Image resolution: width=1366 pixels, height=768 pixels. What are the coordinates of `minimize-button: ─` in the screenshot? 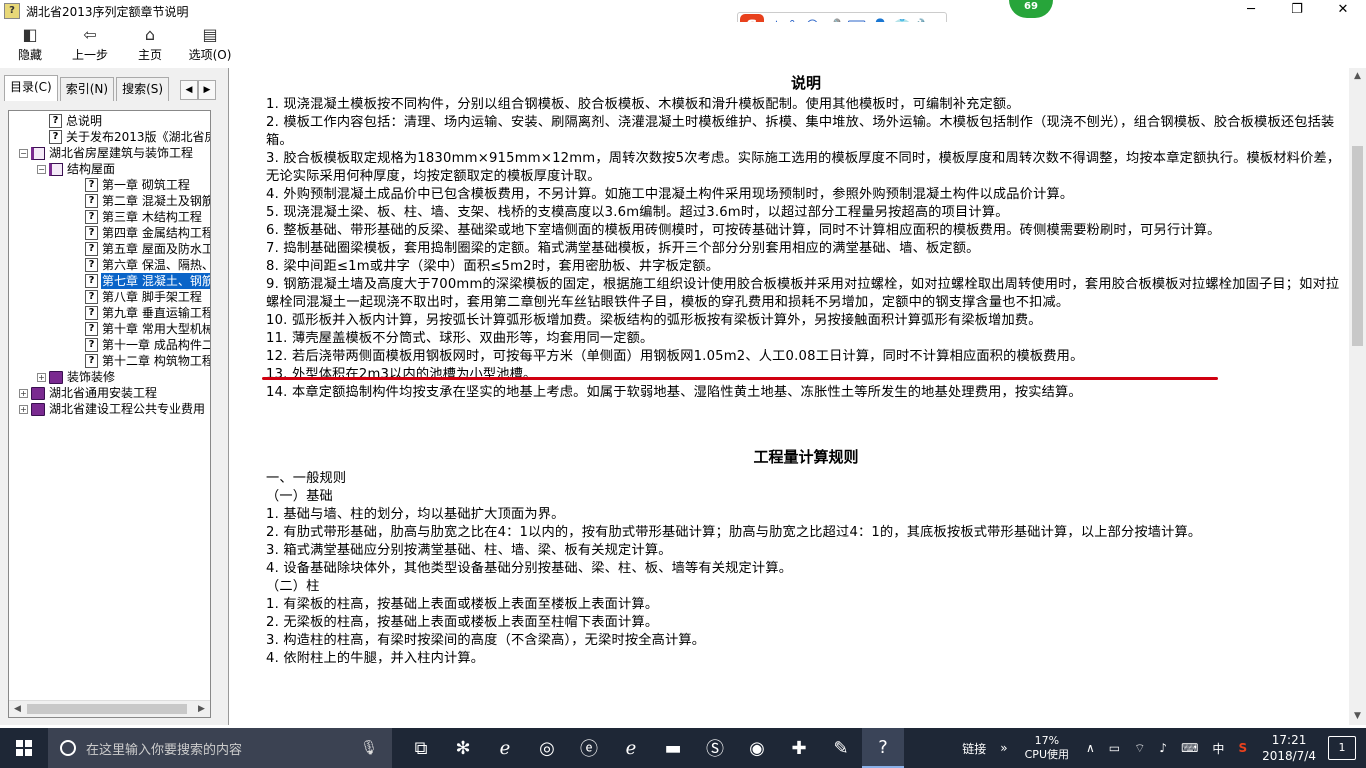 It's located at (1251, 11).